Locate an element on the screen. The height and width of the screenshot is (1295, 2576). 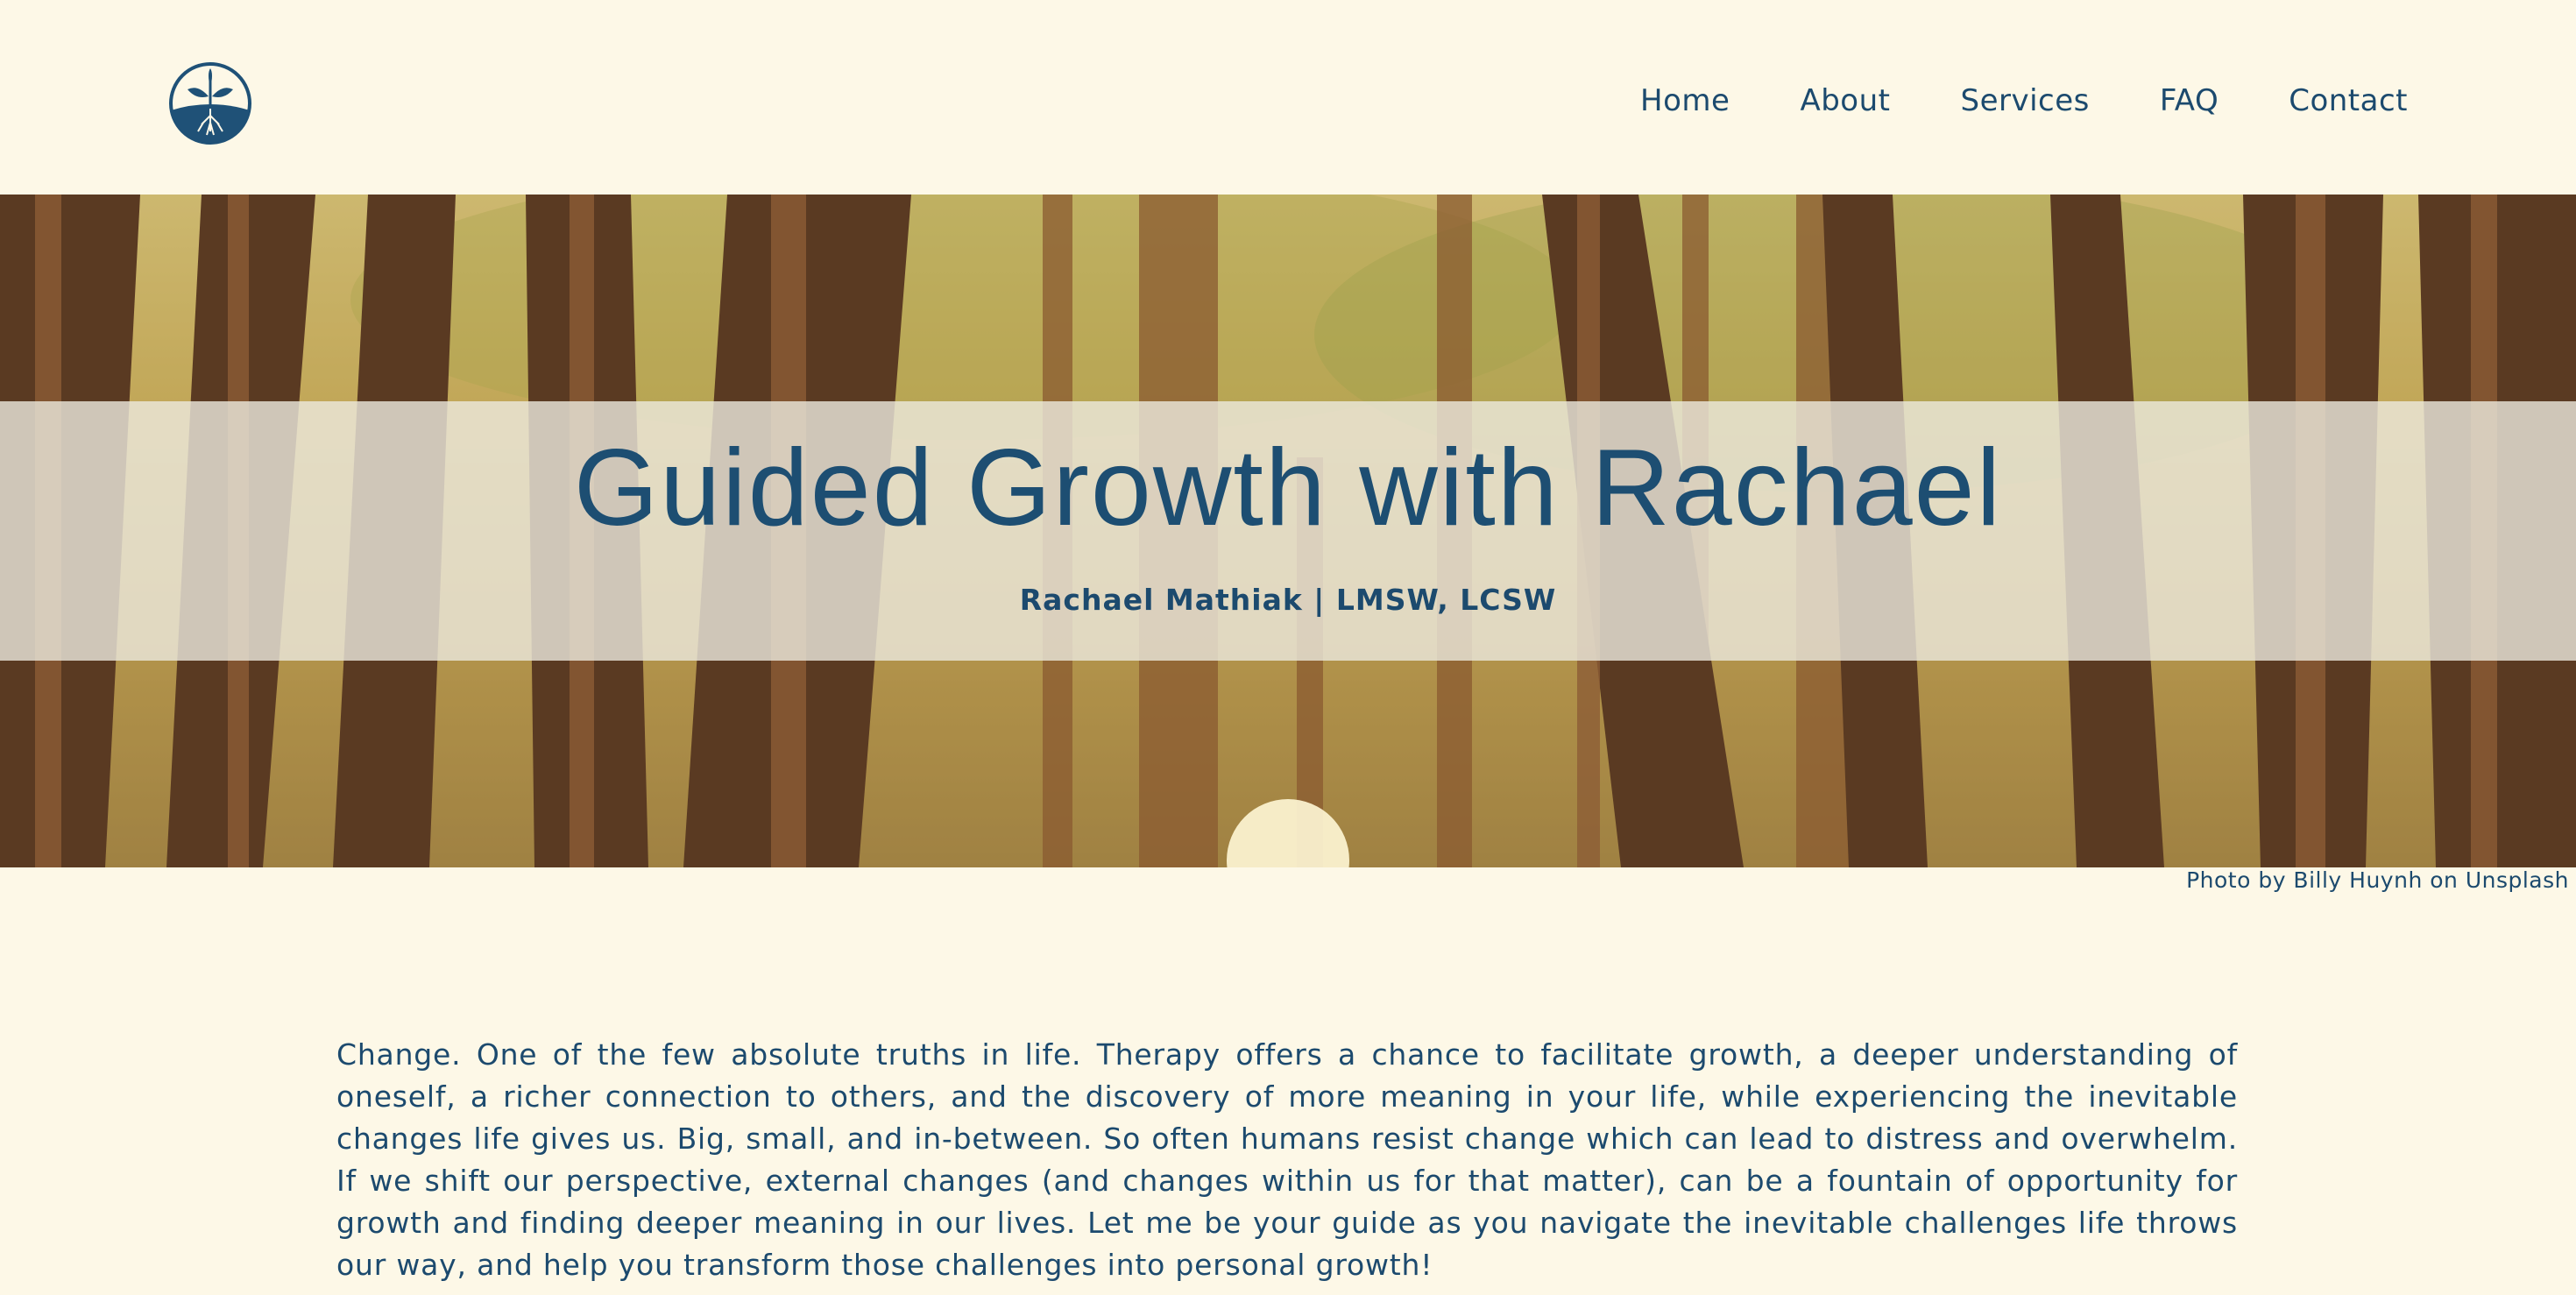
sprout-with-roots-icon is located at coordinates (210, 103).